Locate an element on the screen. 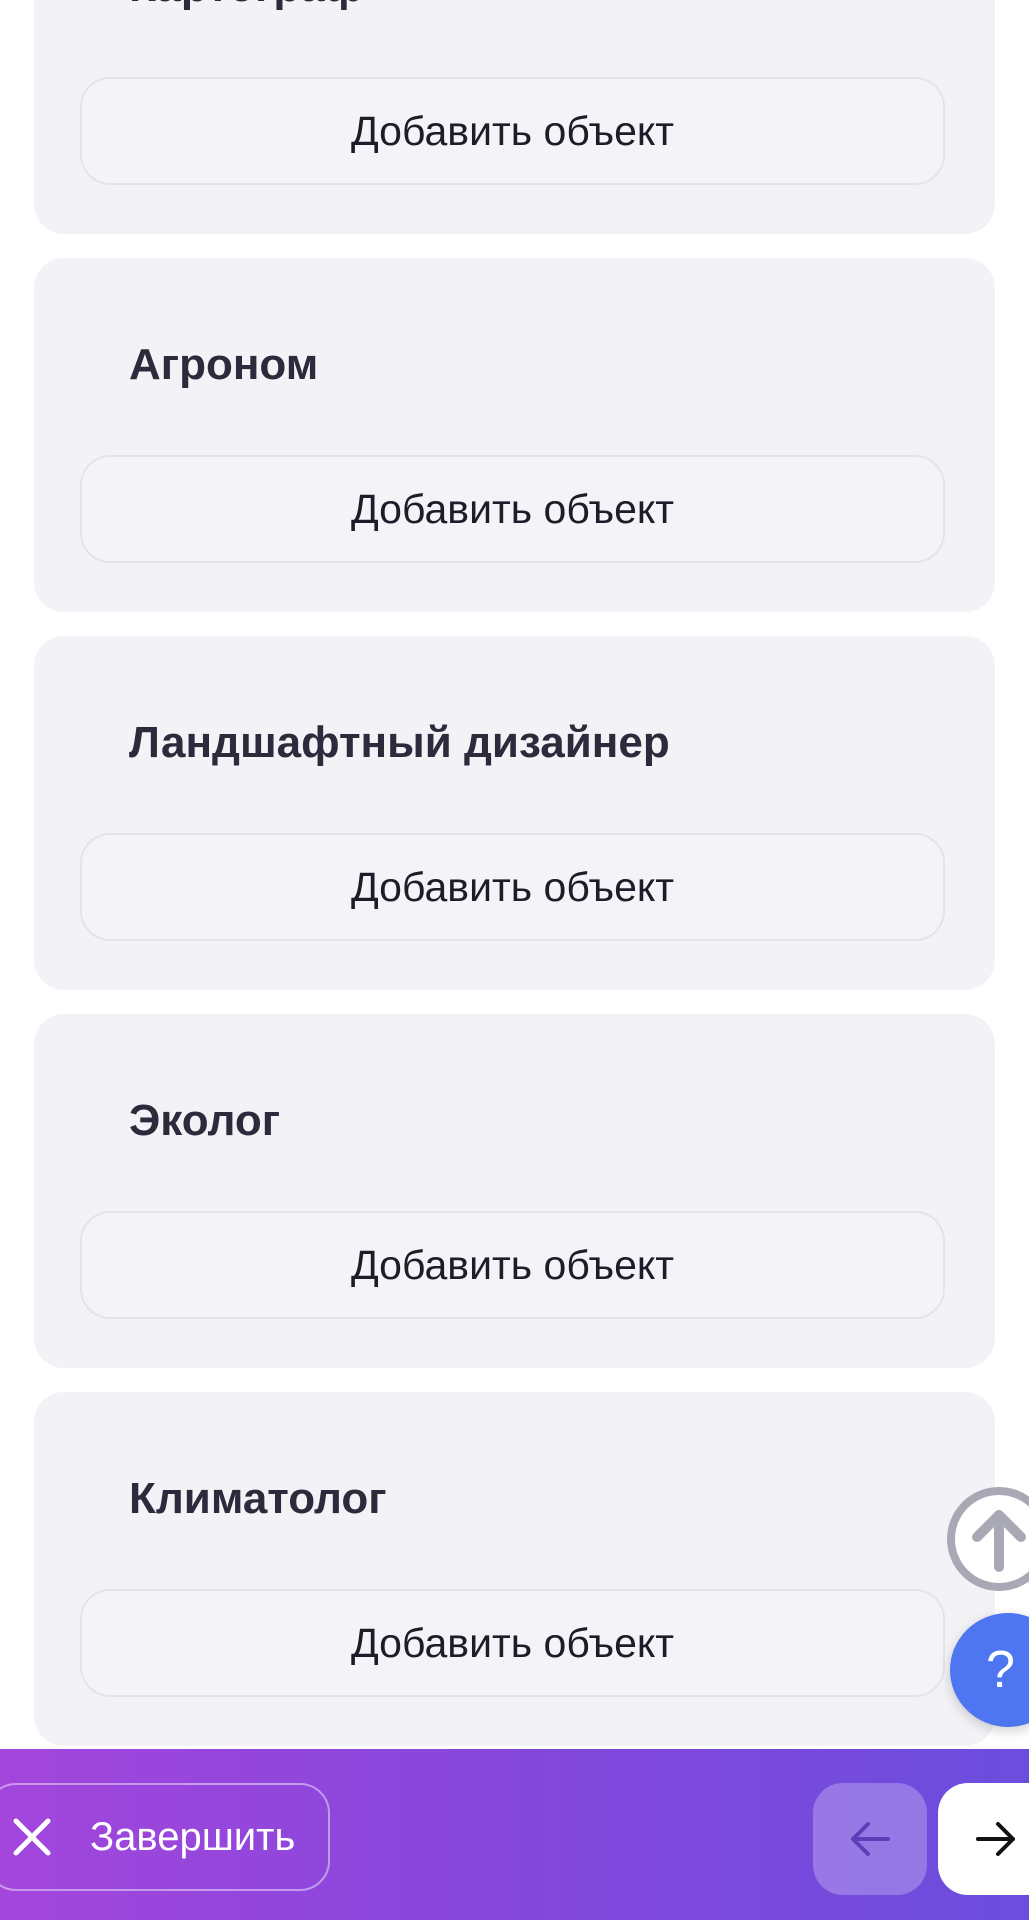 This screenshot has height=1920, width=1029. card-title: Картограф is located at coordinates (246, 4).